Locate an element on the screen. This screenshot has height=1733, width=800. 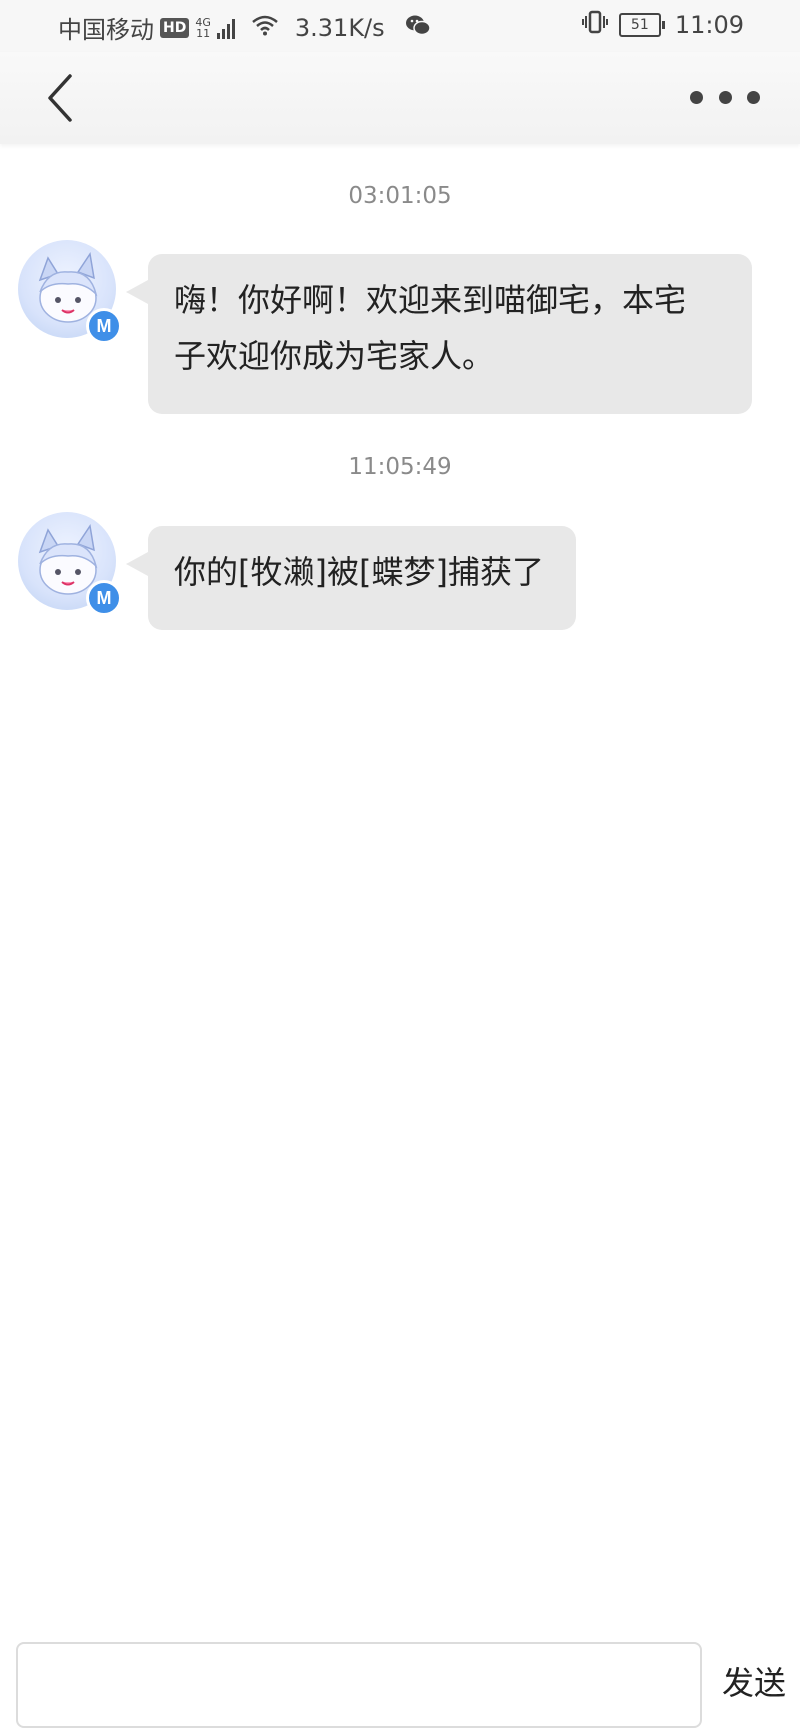
network-sub: 11 is located at coordinates (203, 33).